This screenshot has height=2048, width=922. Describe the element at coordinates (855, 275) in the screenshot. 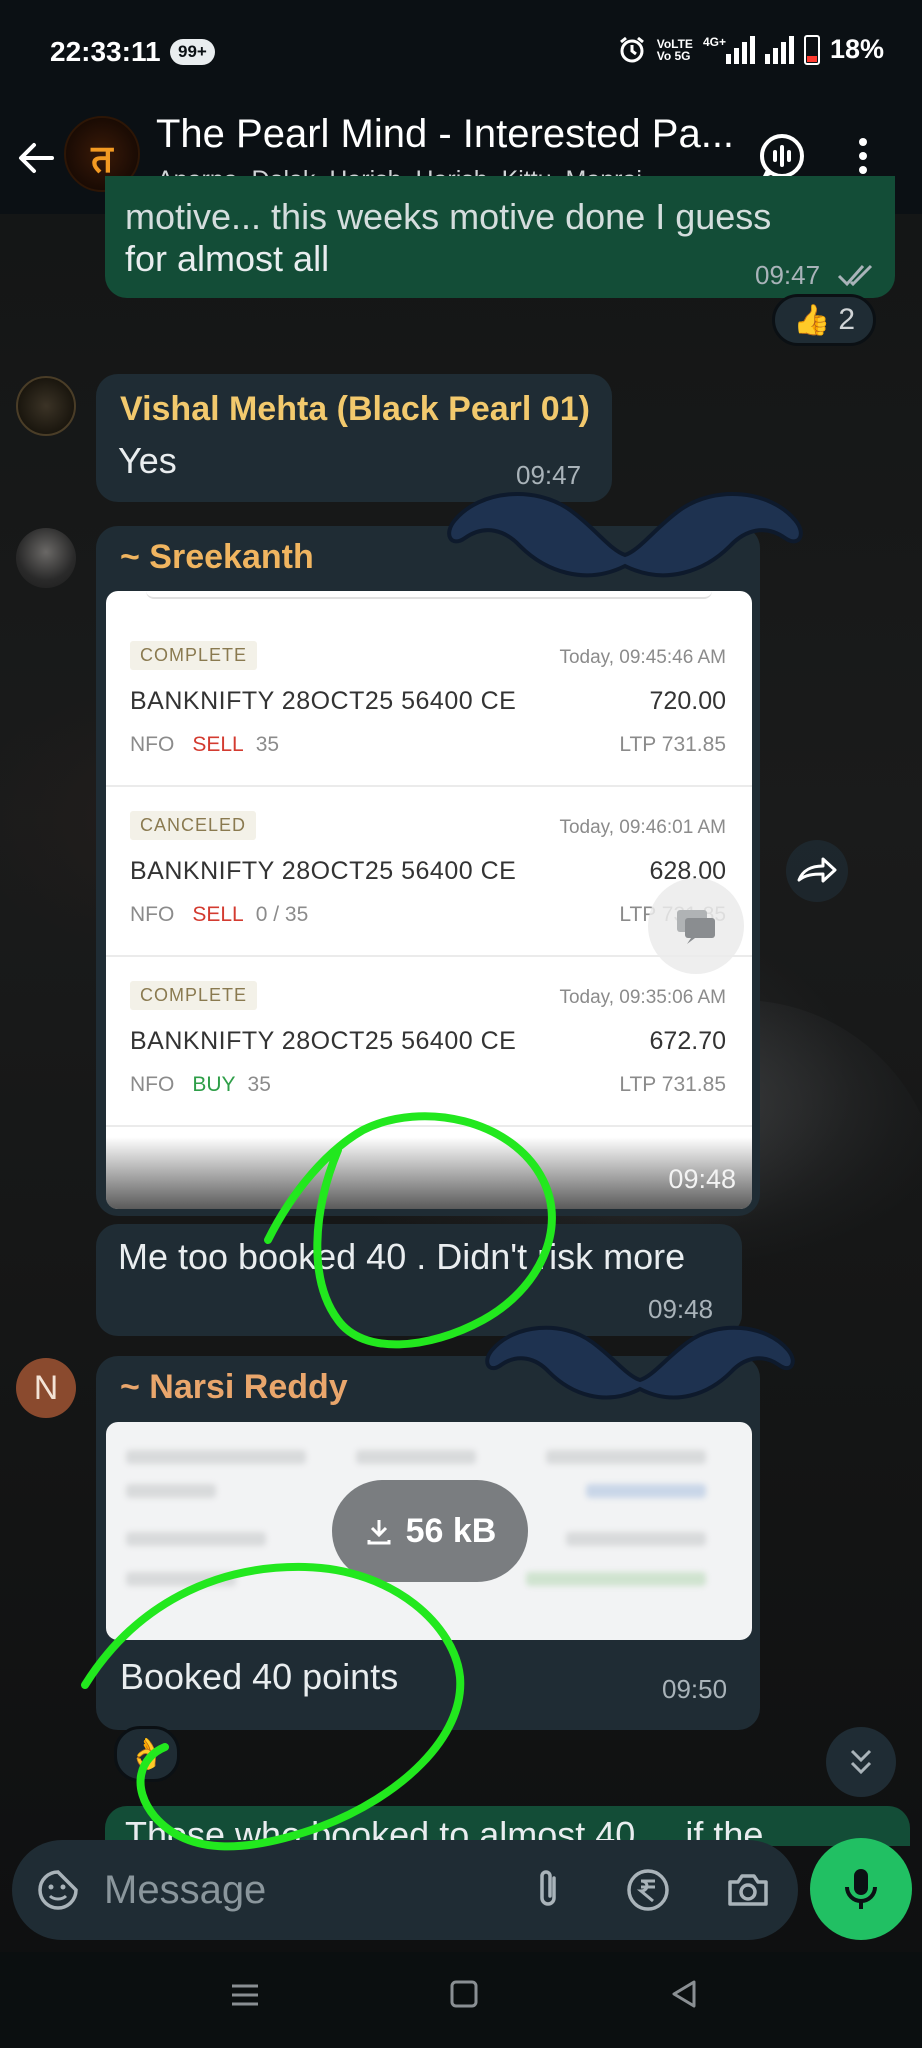

I see `read-receipt-icon` at that location.